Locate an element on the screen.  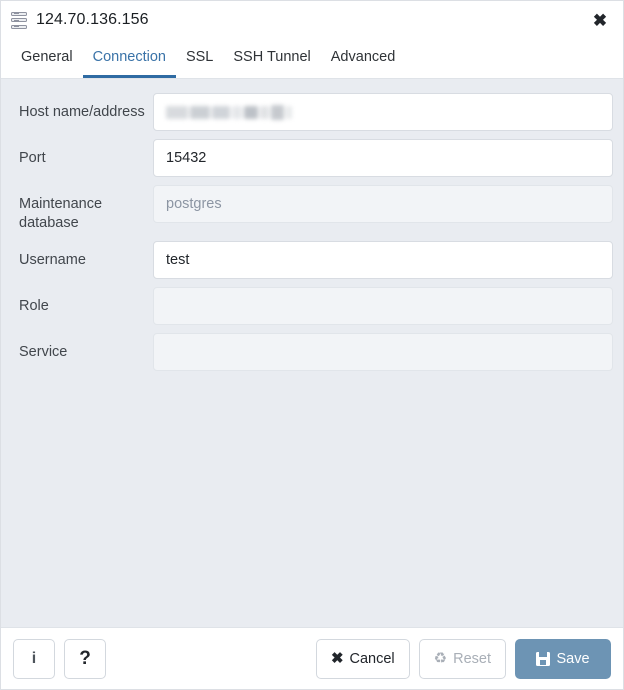
label-username: Username is located at coordinates (52, 260).